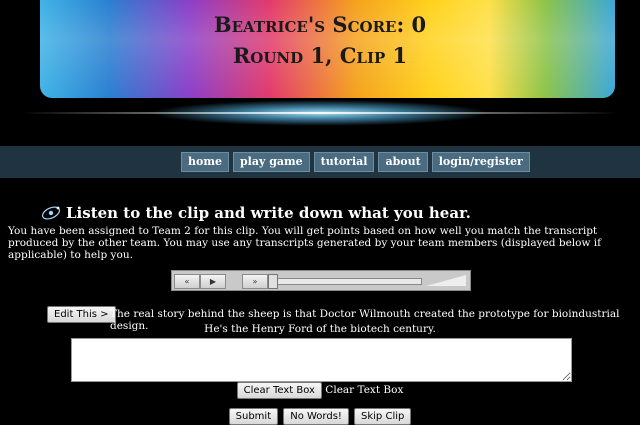 The width and height of the screenshot is (640, 425). I want to click on orbit-icon, so click(51, 213).